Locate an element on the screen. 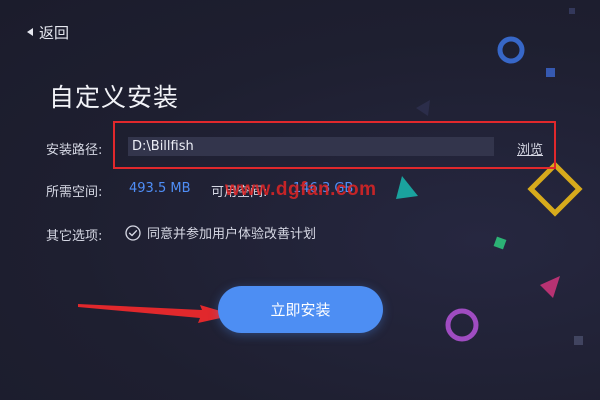  agree-checkbox: 同意并参加用户体验改善计划 is located at coordinates (220, 232).